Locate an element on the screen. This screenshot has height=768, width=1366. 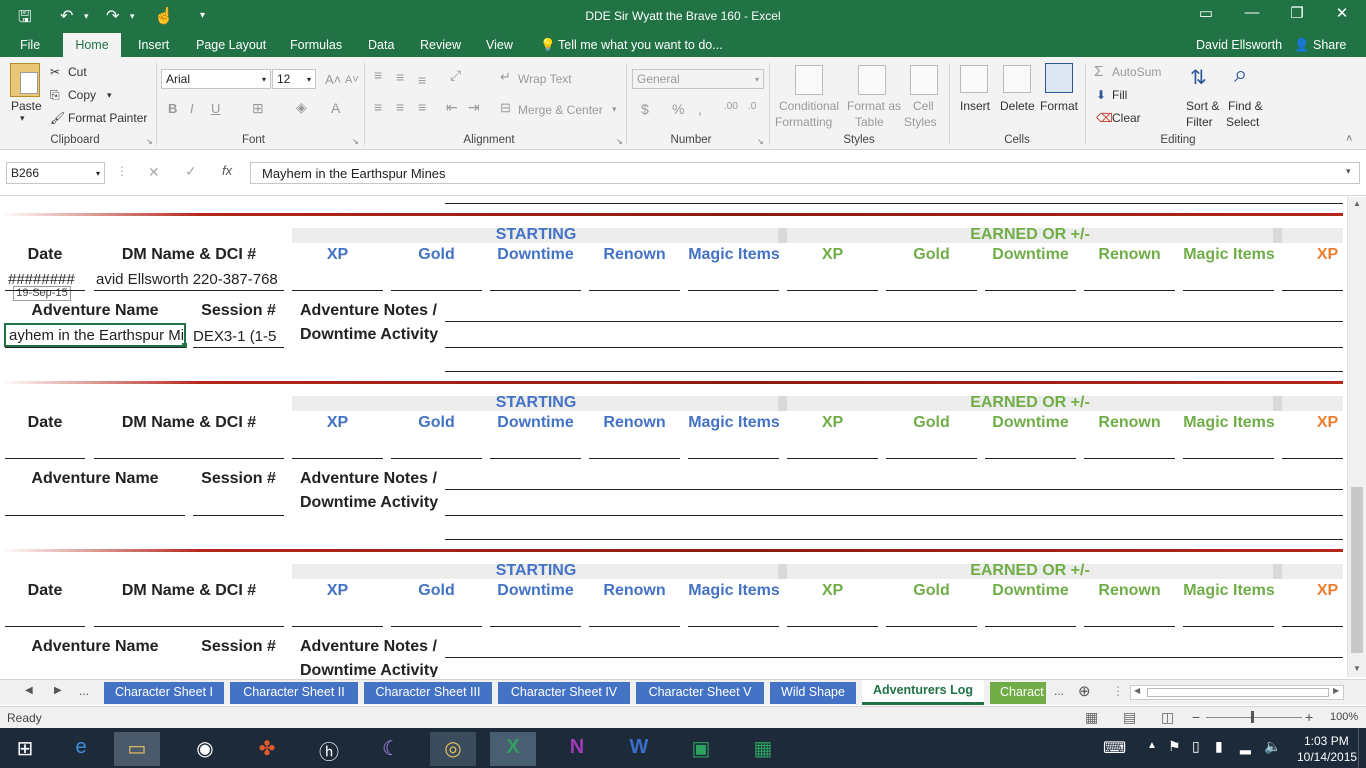
zoom-slider-thumb is located at coordinates (1252, 717).